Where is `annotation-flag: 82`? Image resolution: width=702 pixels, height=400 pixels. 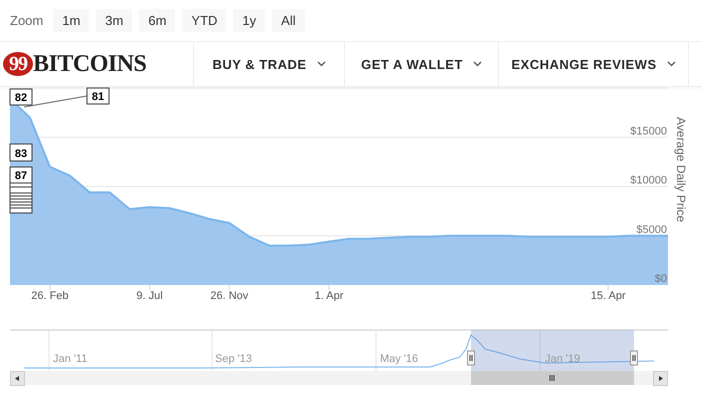
annotation-flag: 82 is located at coordinates (21, 97).